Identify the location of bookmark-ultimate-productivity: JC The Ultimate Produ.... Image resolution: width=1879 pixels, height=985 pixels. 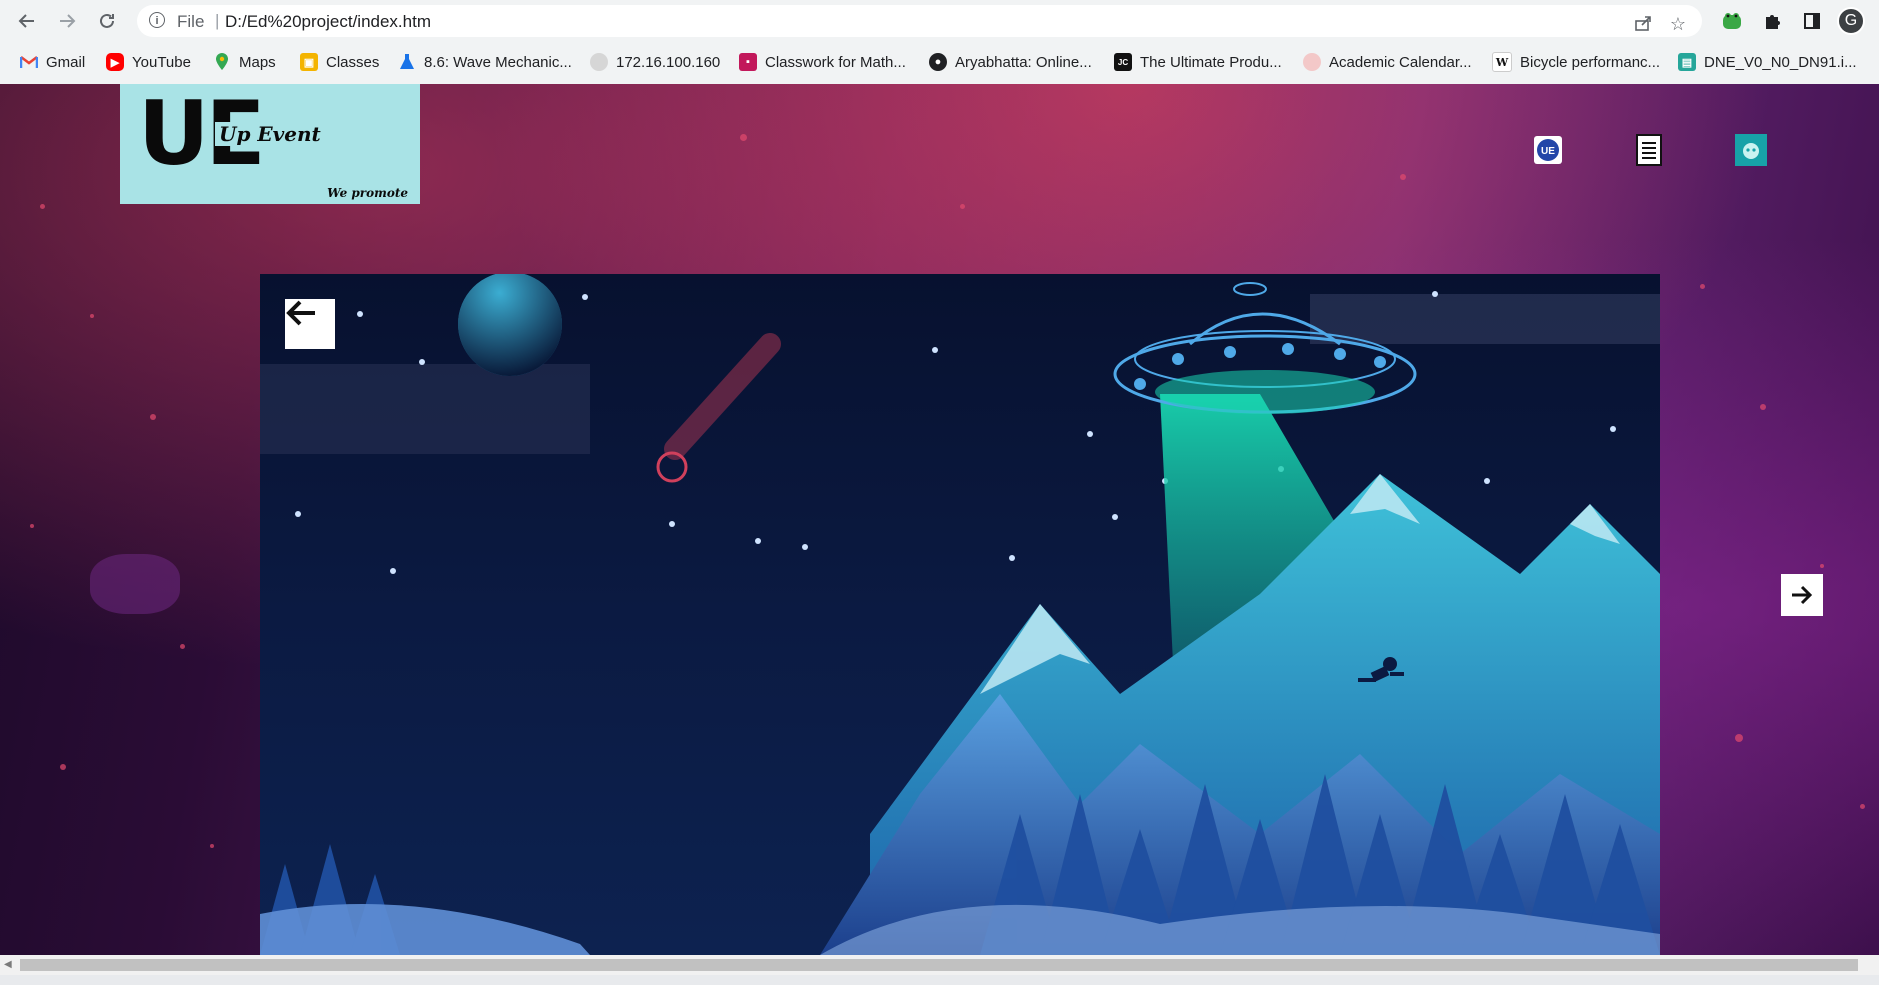
(1198, 62).